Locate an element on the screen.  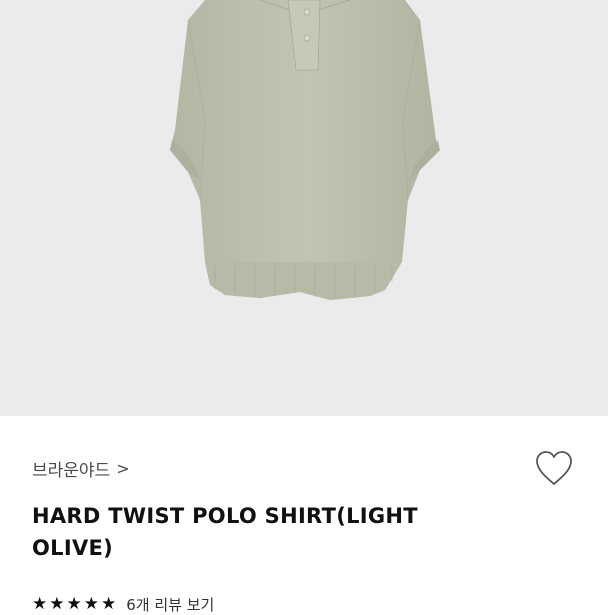
star-rating: ★ ★ ★ ★ ★ is located at coordinates (74, 604).